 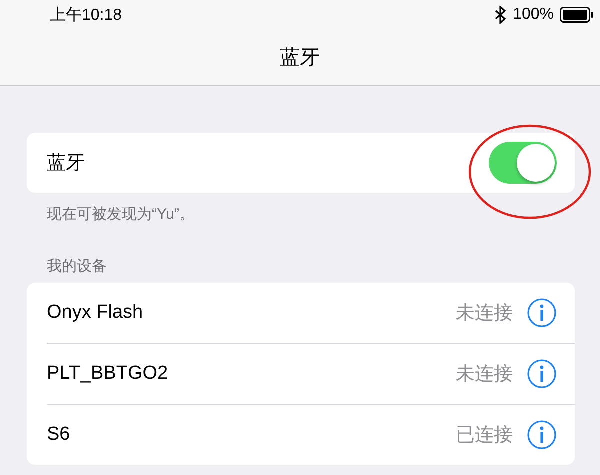 I want to click on device-name: Onyx Flash, so click(x=95, y=313).